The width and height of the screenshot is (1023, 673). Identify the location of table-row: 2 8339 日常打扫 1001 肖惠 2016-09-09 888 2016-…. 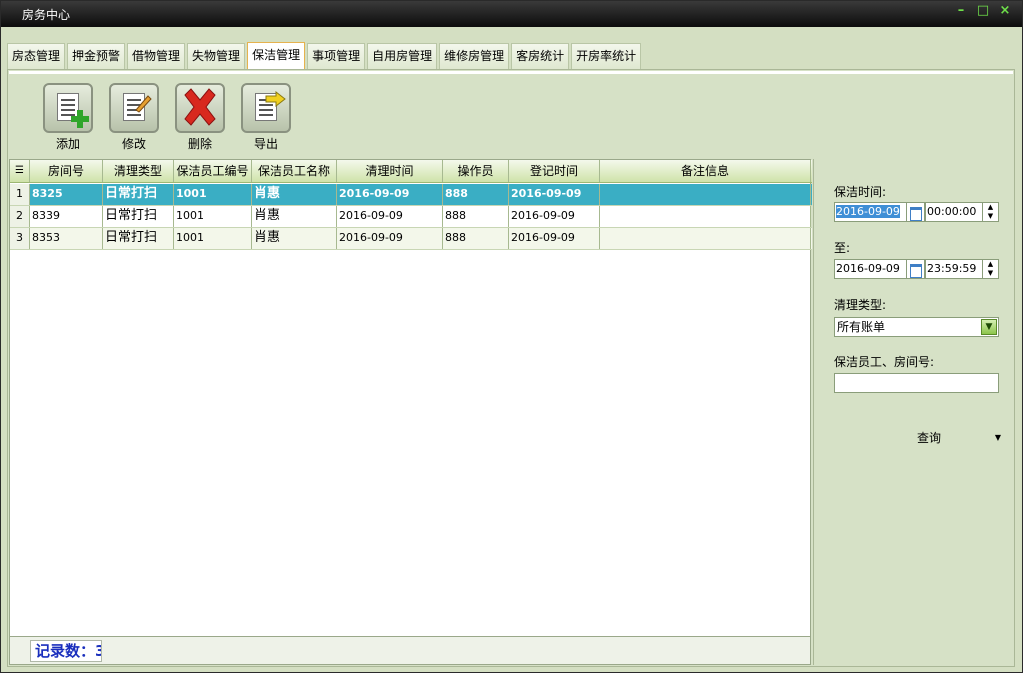
(411, 217).